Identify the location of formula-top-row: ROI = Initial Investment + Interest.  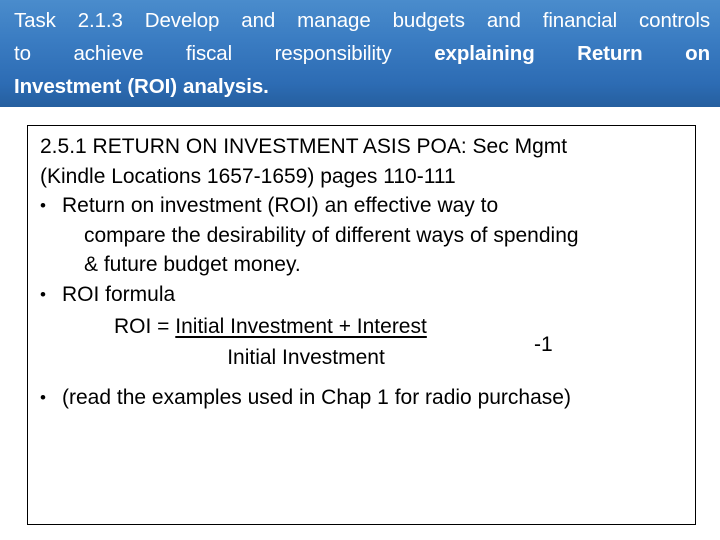
(361, 327).